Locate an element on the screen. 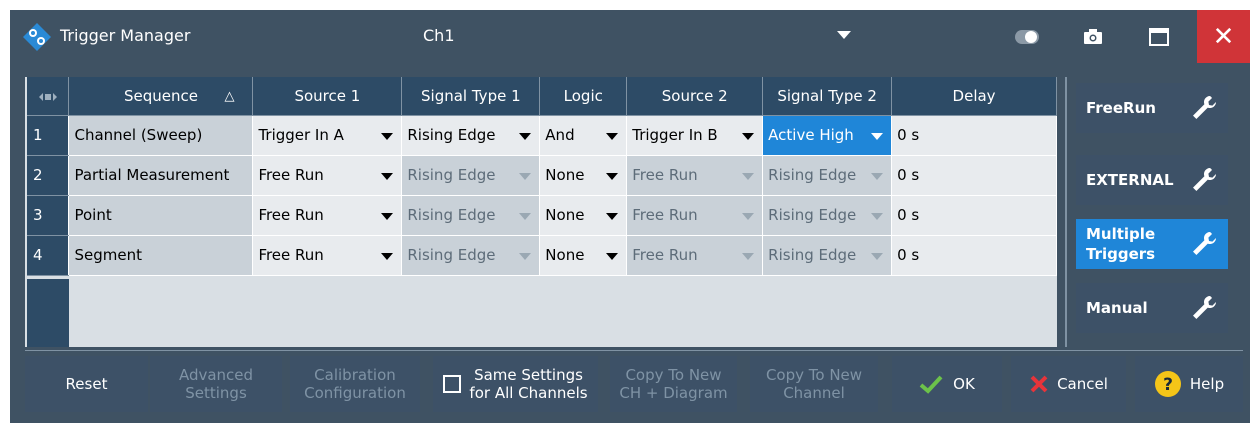 This screenshot has height=423, width=1250. row-number: 4 is located at coordinates (48, 255).